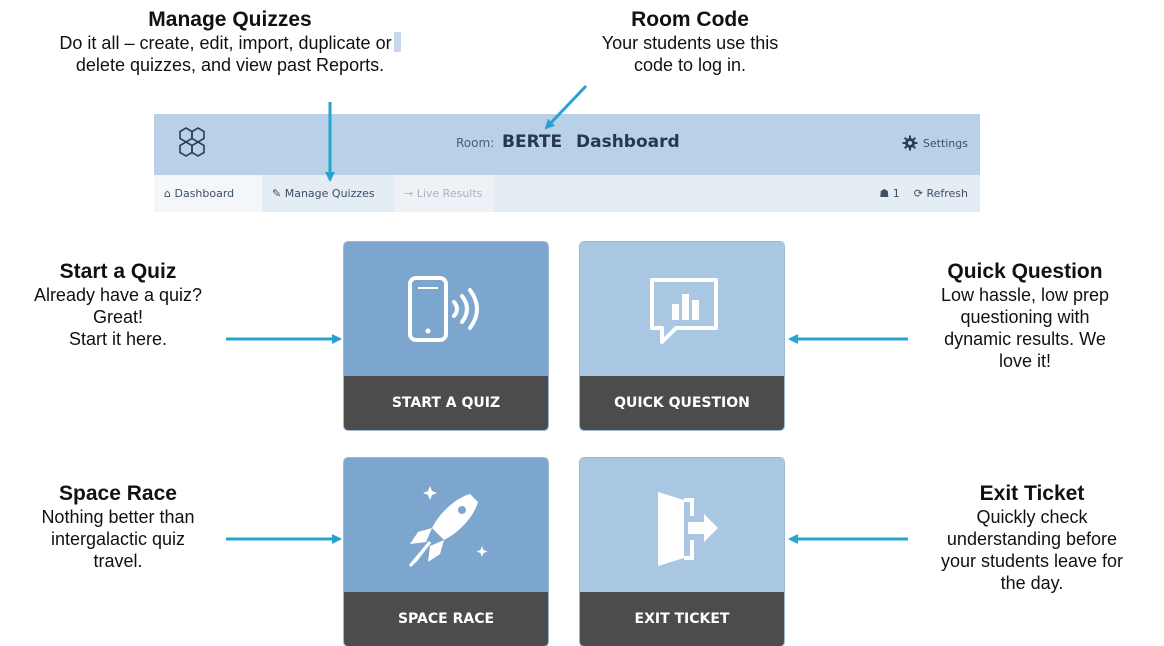 The width and height of the screenshot is (1164, 646). Describe the element at coordinates (566, 107) in the screenshot. I see `arrow-room-code` at that location.